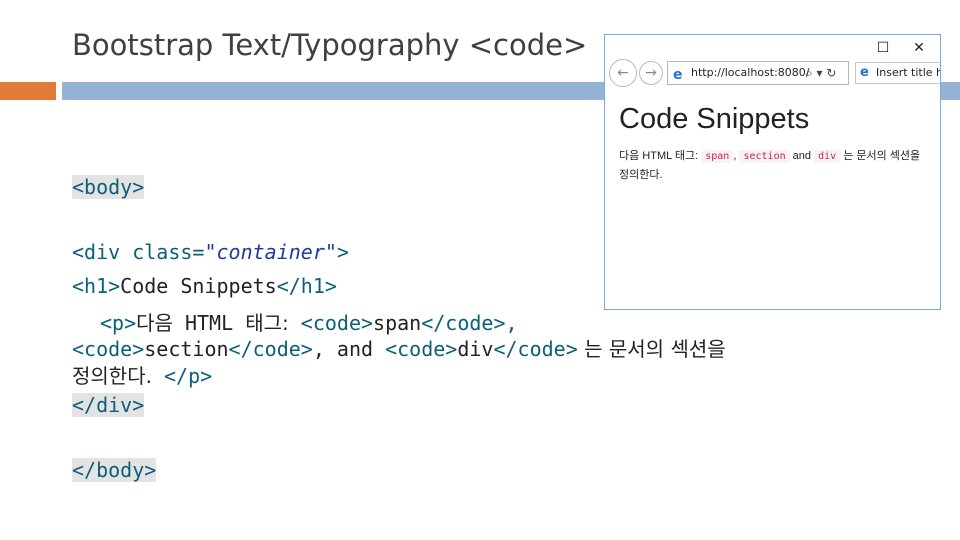 Image resolution: width=960 pixels, height=540 pixels. Describe the element at coordinates (750, 72) in the screenshot. I see `address-text: http://localhost:8080/` at that location.